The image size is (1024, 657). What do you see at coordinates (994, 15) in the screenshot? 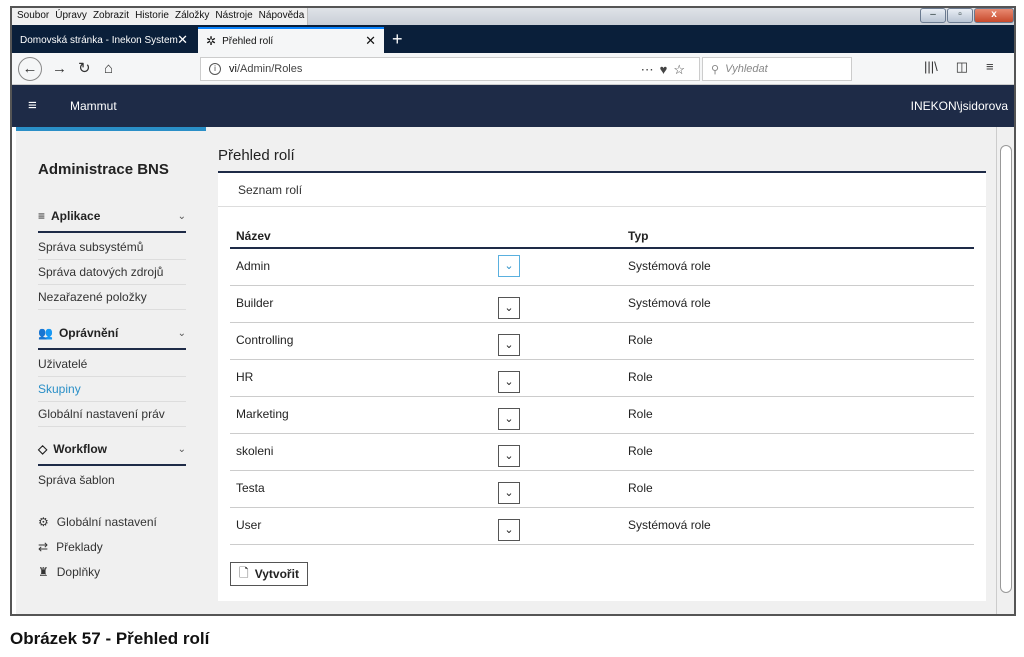
I see `close-window-button: x` at bounding box center [994, 15].